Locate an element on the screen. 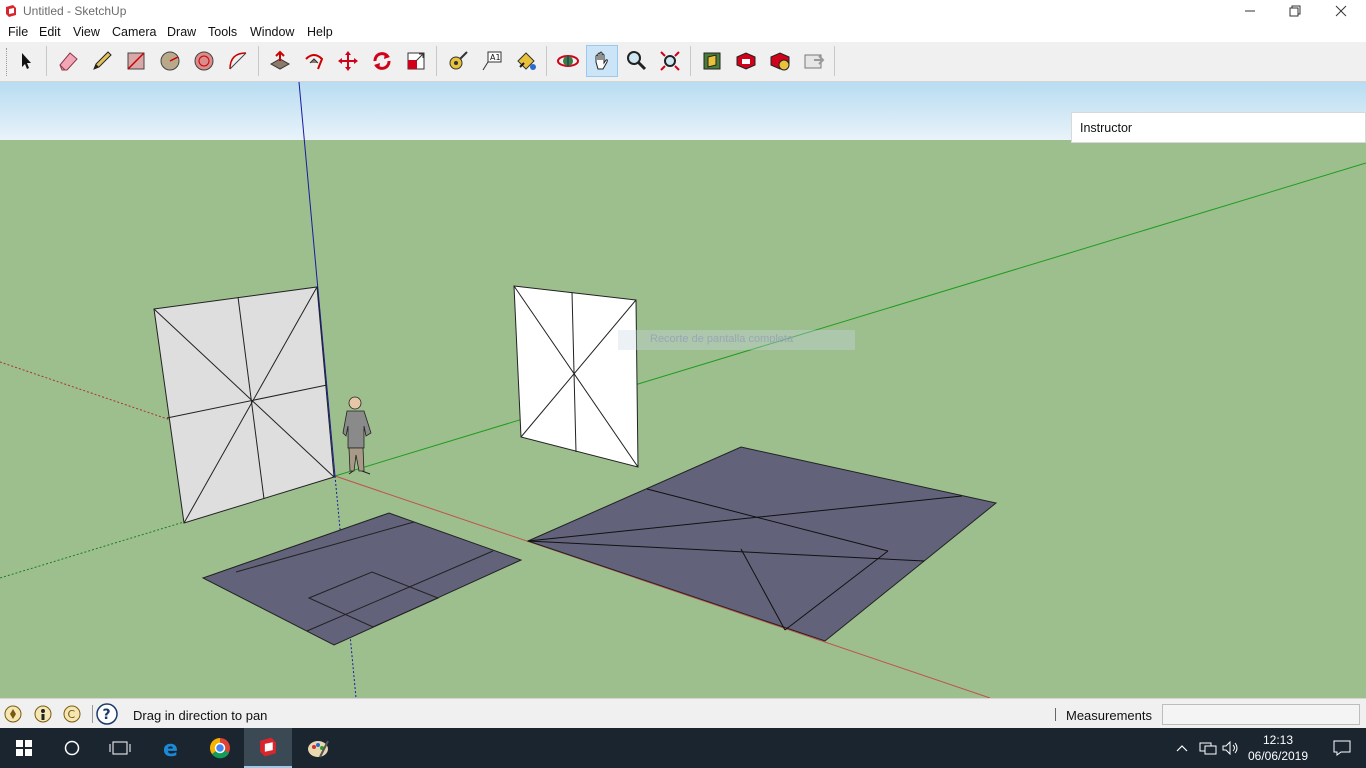 This screenshot has height=768, width=1366. paint-bucket-icon is located at coordinates (526, 61).